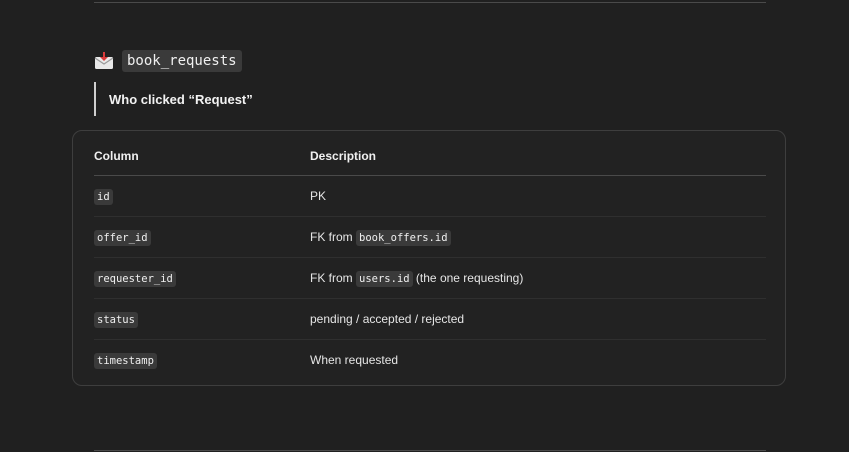  What do you see at coordinates (430, 2) in the screenshot?
I see `top-divider` at bounding box center [430, 2].